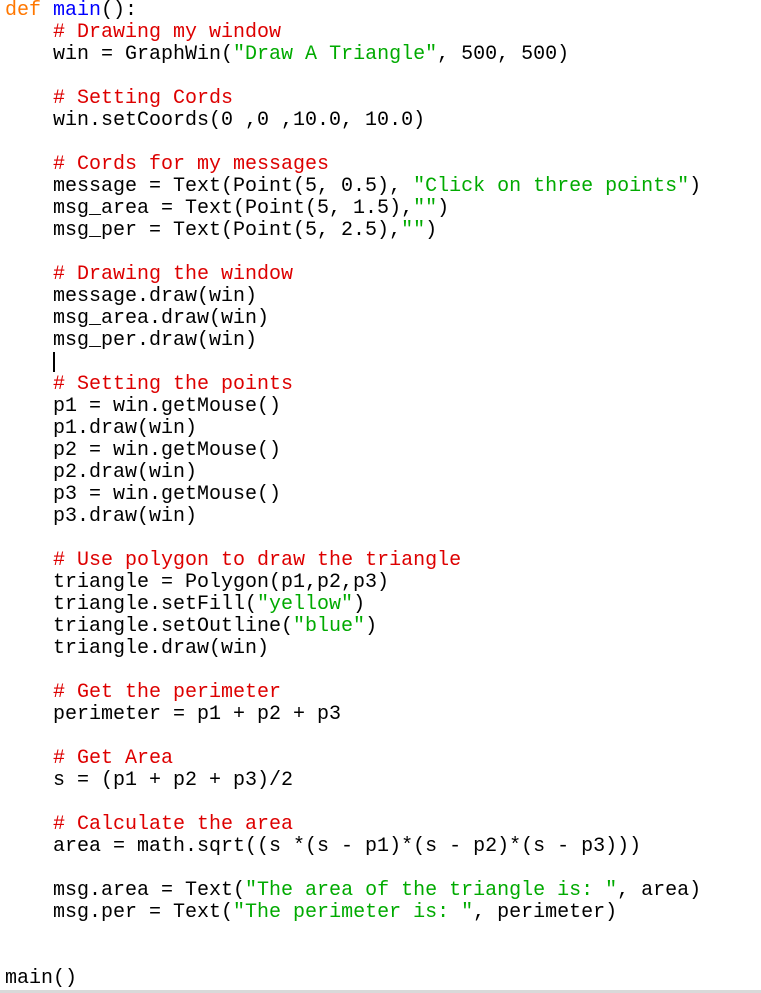 This screenshot has width=761, height=993. I want to click on code-token: msg.area = Text(, so click(125, 890).